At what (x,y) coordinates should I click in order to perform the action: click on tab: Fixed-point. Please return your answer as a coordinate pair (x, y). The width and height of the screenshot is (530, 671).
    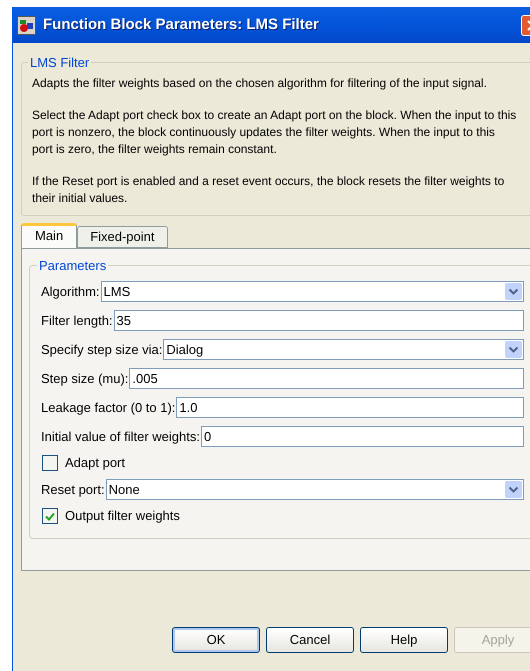
    Looking at the image, I should click on (122, 237).